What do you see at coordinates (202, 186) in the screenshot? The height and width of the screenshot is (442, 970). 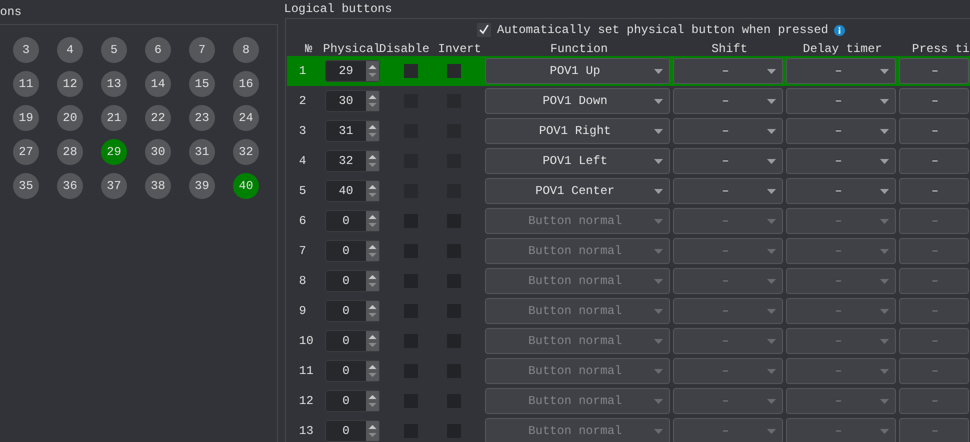 I see `button-indicator: 39` at bounding box center [202, 186].